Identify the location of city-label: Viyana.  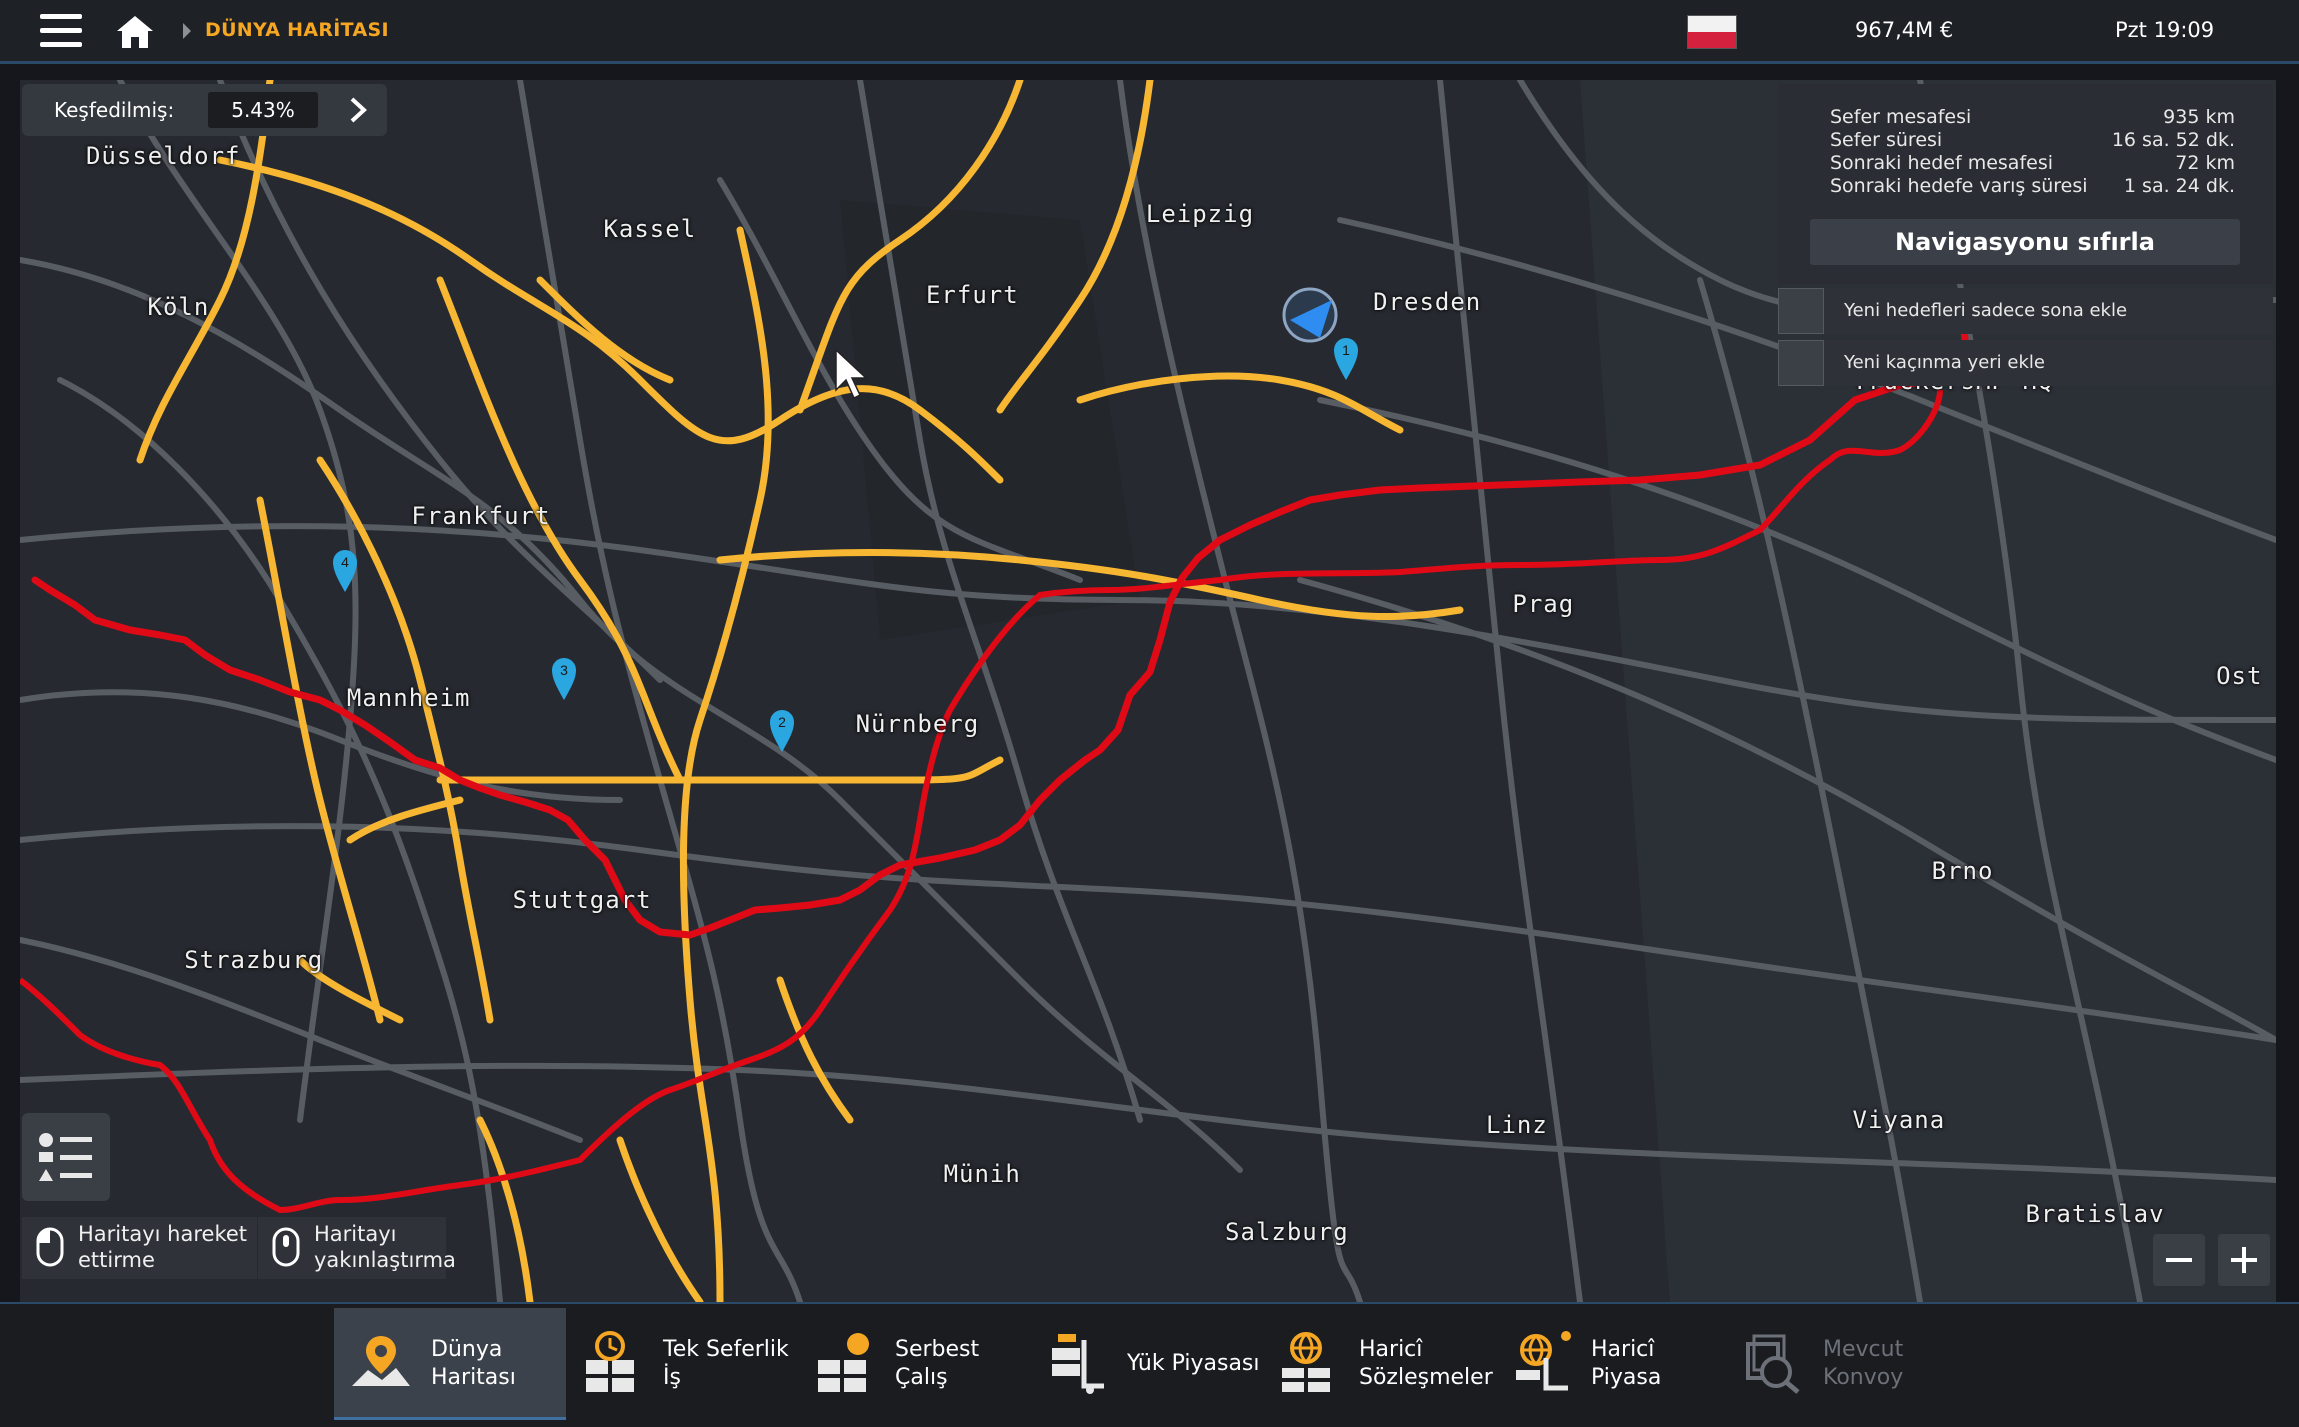
(1899, 1120).